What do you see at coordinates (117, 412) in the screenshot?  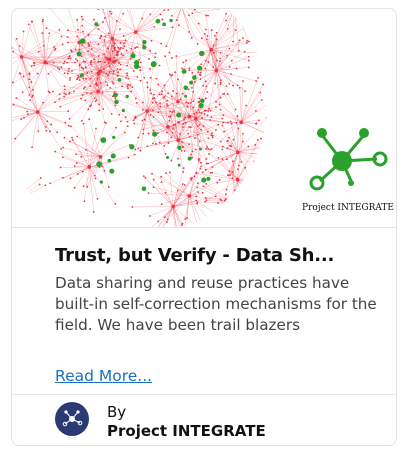 I see `author-by-label: By` at bounding box center [117, 412].